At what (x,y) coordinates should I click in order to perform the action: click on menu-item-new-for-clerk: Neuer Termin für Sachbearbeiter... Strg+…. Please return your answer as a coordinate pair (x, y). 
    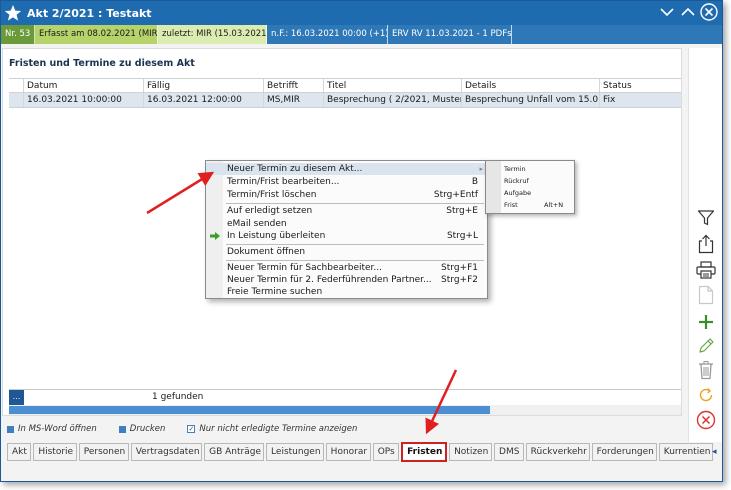
    Looking at the image, I should click on (346, 268).